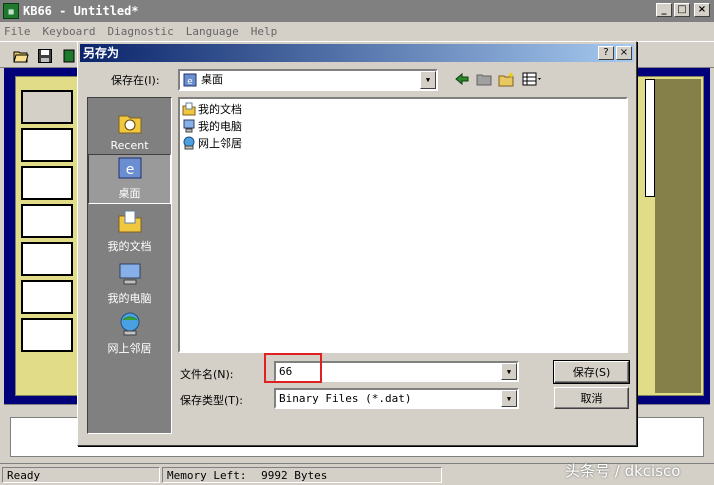 This screenshot has width=714, height=485. Describe the element at coordinates (591, 398) in the screenshot. I see `cancel-button: 取消` at that location.